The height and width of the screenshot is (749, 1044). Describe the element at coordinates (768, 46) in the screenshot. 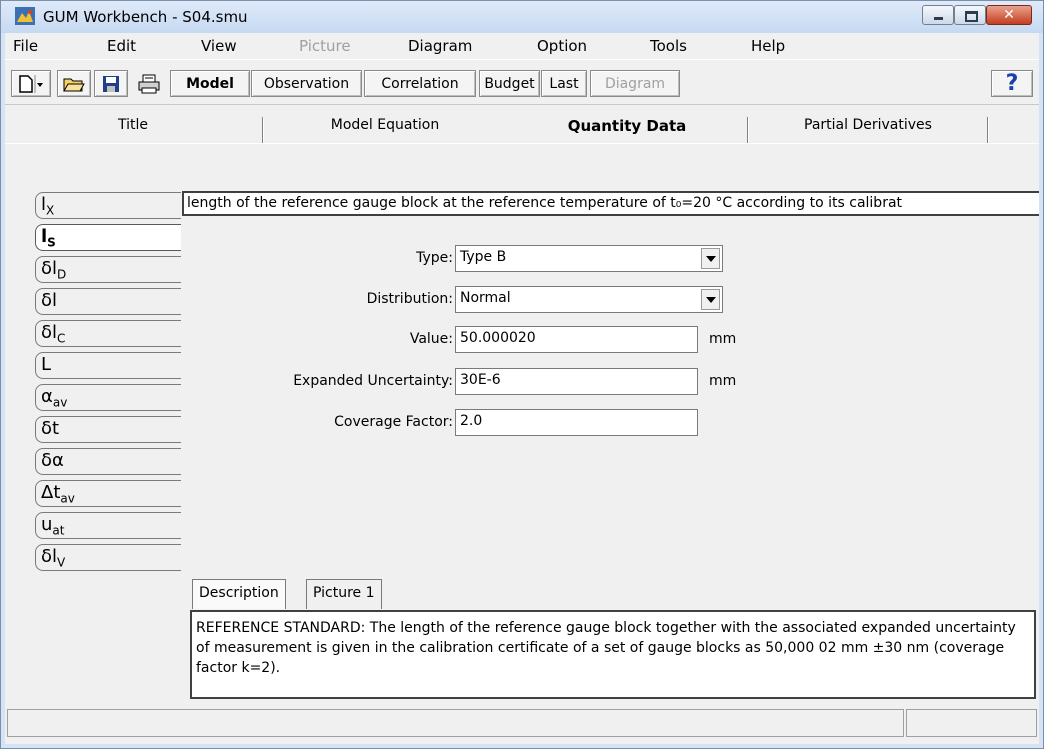

I see `menu-help: Help` at that location.